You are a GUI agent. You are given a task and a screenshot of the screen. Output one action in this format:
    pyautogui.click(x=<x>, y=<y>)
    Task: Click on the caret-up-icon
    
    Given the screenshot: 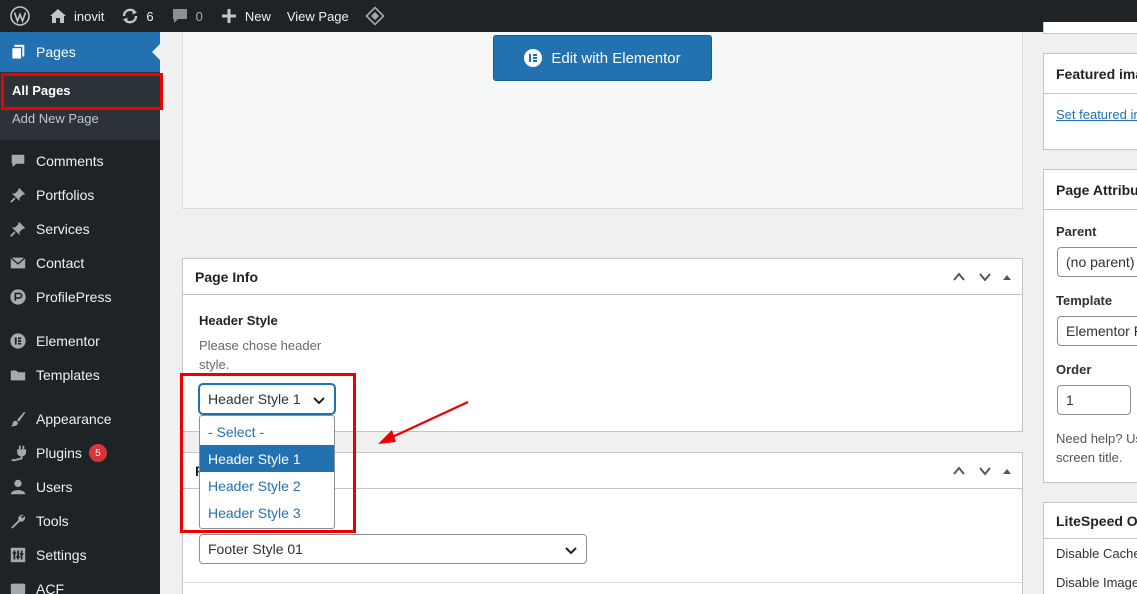 What is the action you would take?
    pyautogui.click(x=1007, y=471)
    